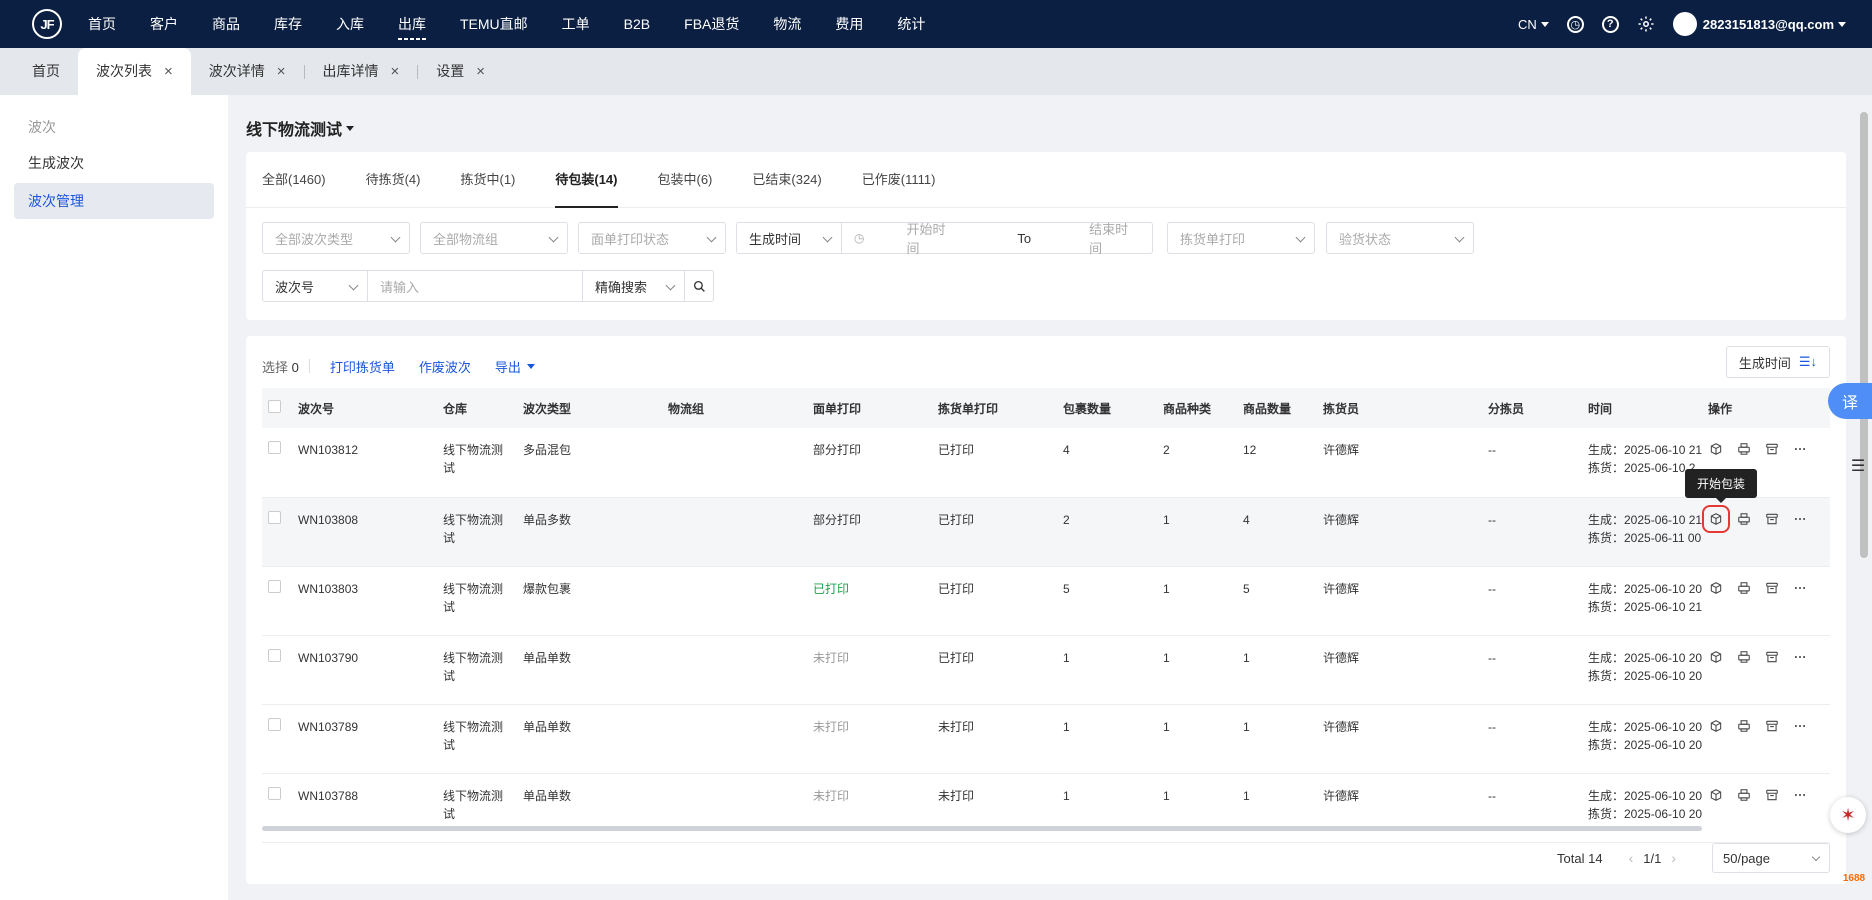  What do you see at coordinates (247, 71) in the screenshot?
I see `page-tab: 波次详情 ×` at bounding box center [247, 71].